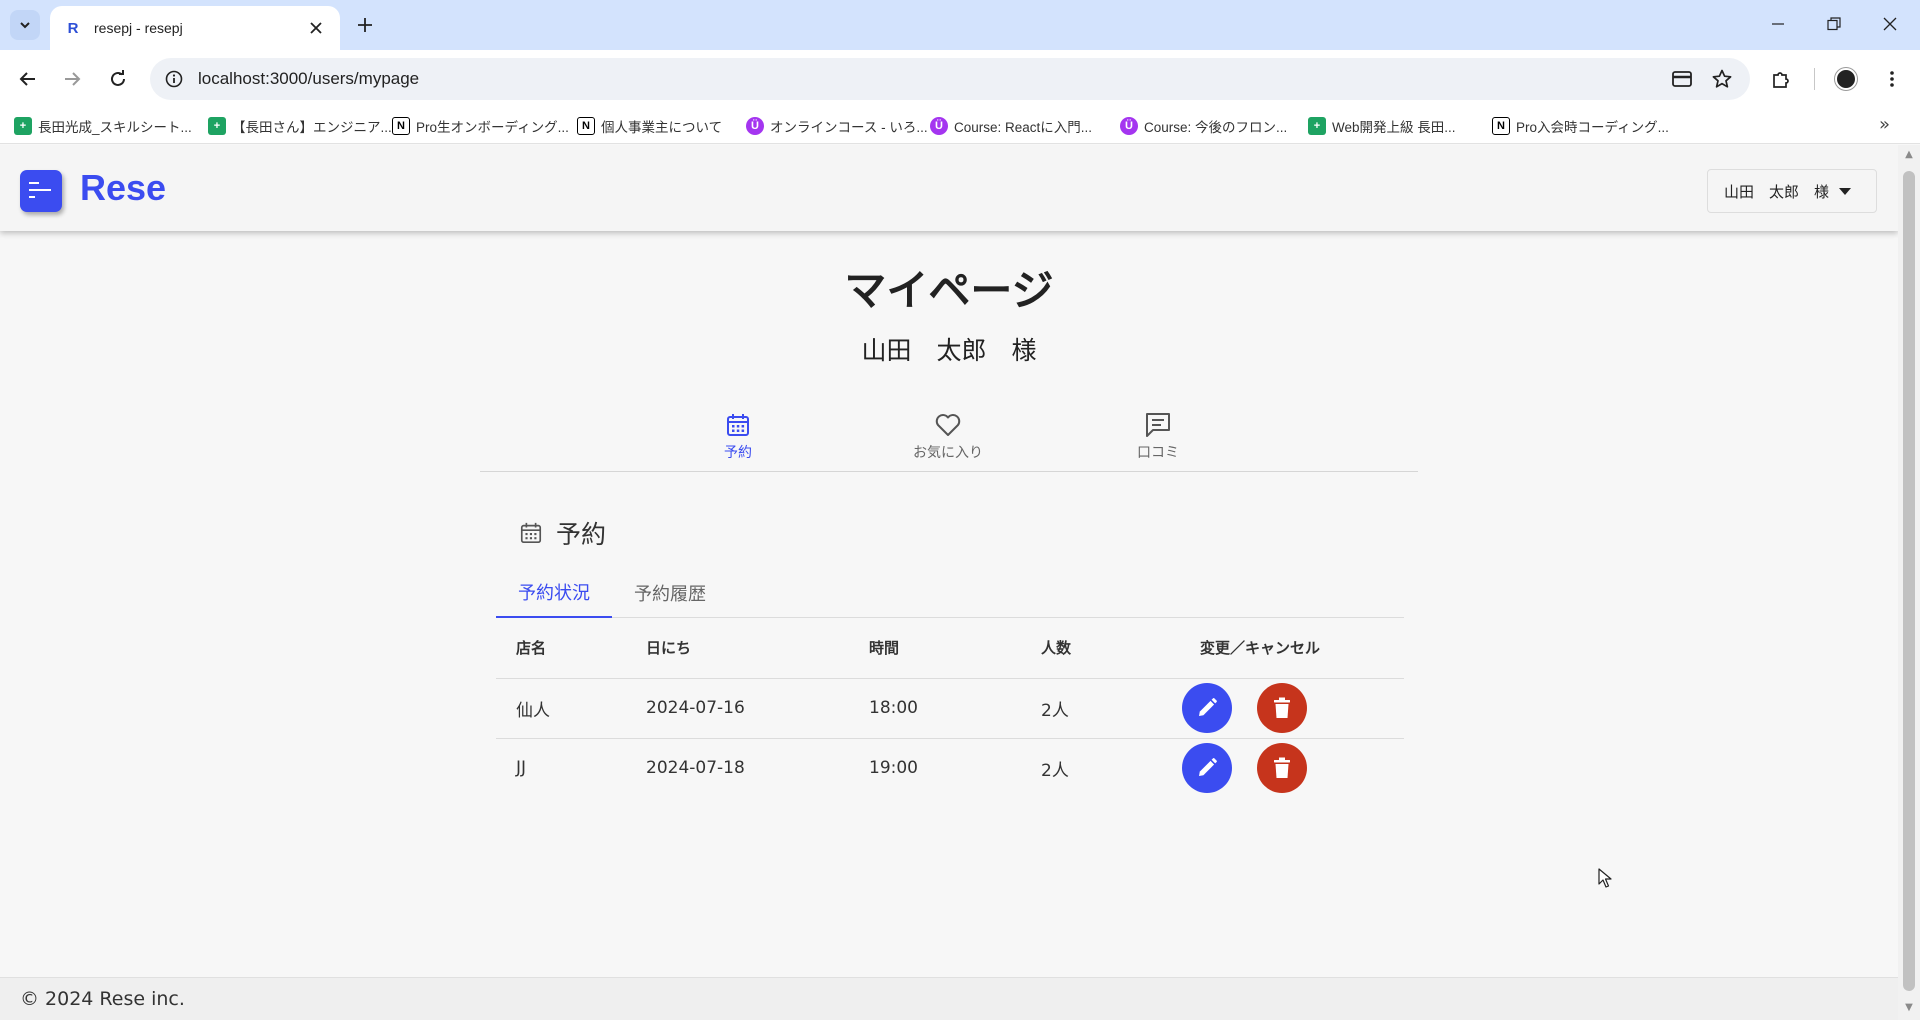 The height and width of the screenshot is (1020, 1920). What do you see at coordinates (738, 441) in the screenshot?
I see `tab-reservations: 予約` at bounding box center [738, 441].